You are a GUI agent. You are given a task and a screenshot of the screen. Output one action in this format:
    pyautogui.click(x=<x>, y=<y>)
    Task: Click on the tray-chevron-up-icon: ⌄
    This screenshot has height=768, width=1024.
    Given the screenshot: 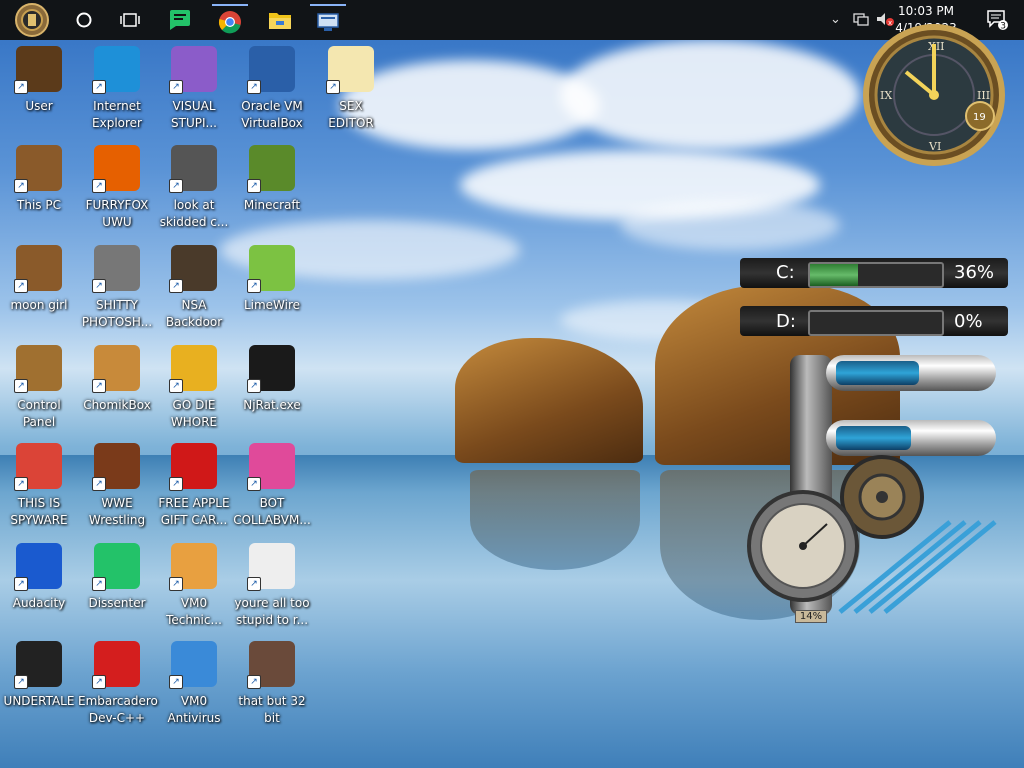 What is the action you would take?
    pyautogui.click(x=835, y=19)
    